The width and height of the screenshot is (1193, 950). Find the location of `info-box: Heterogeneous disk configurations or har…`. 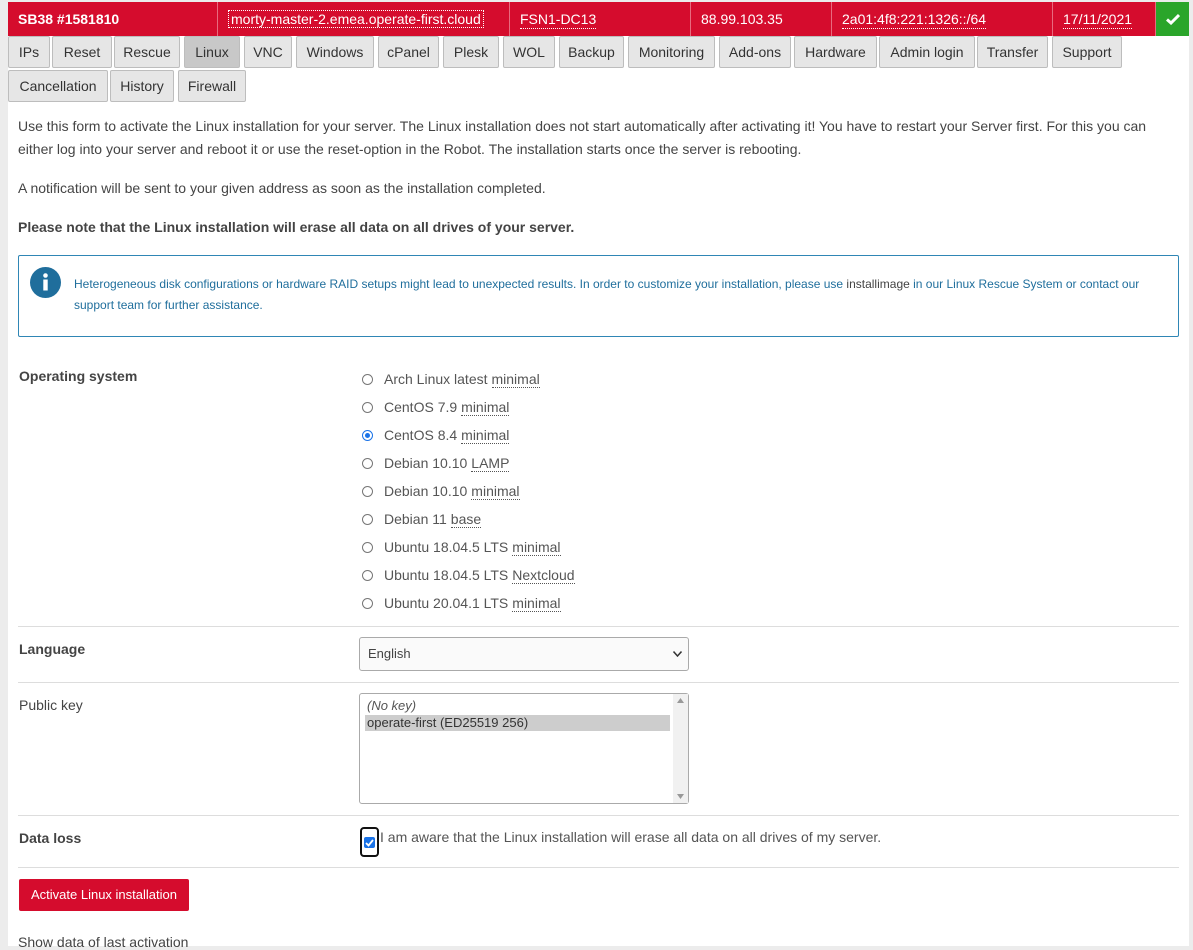

info-box: Heterogeneous disk configurations or har… is located at coordinates (598, 296).